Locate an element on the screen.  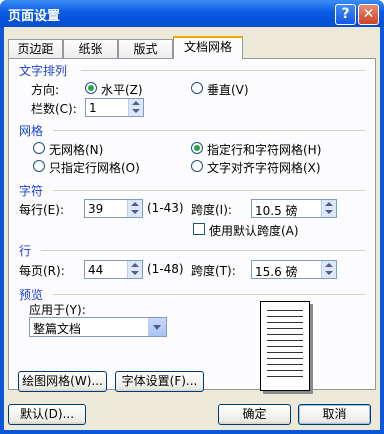
lines-per-page-label: 每页(R): is located at coordinates (42, 271).